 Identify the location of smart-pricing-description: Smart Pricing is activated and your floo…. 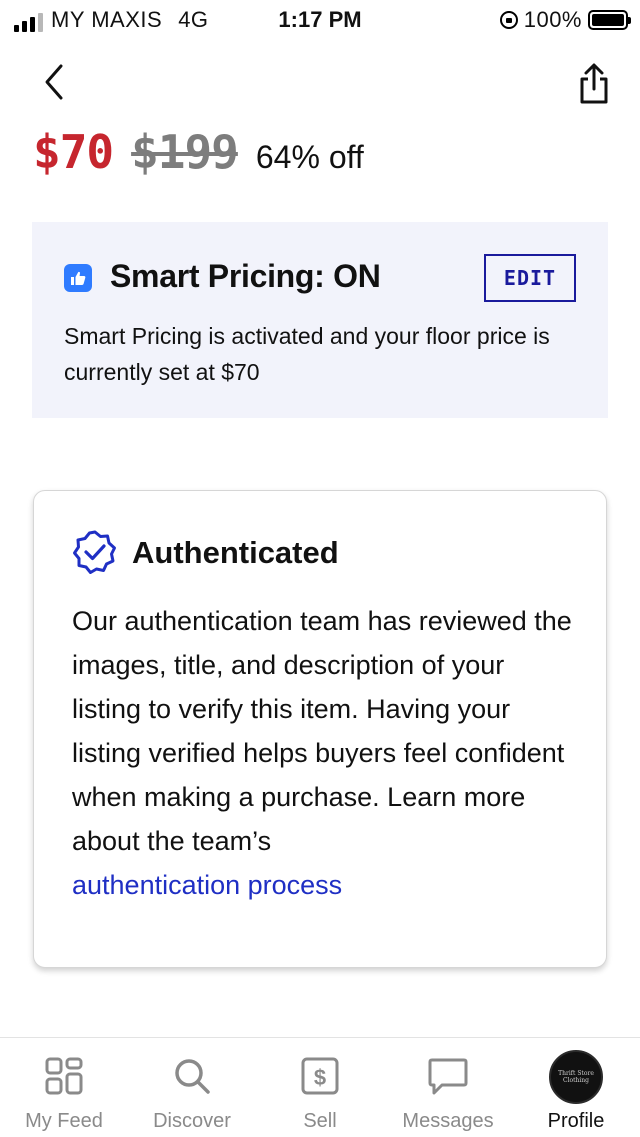
(307, 354).